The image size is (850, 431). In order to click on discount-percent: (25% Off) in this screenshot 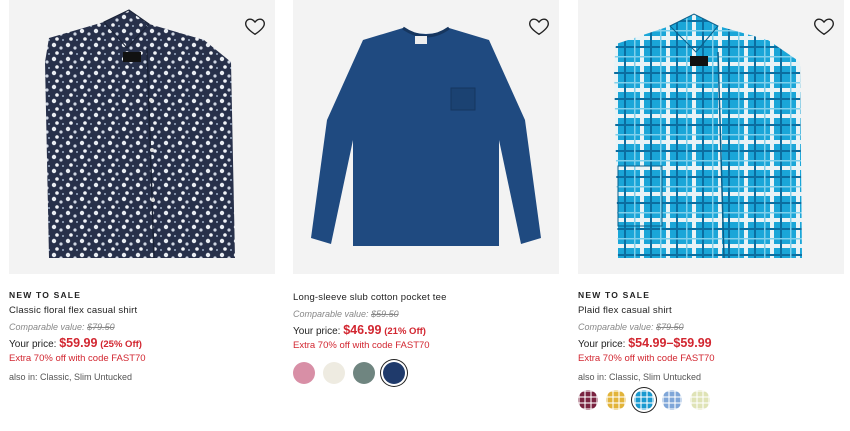, I will do `click(121, 344)`.